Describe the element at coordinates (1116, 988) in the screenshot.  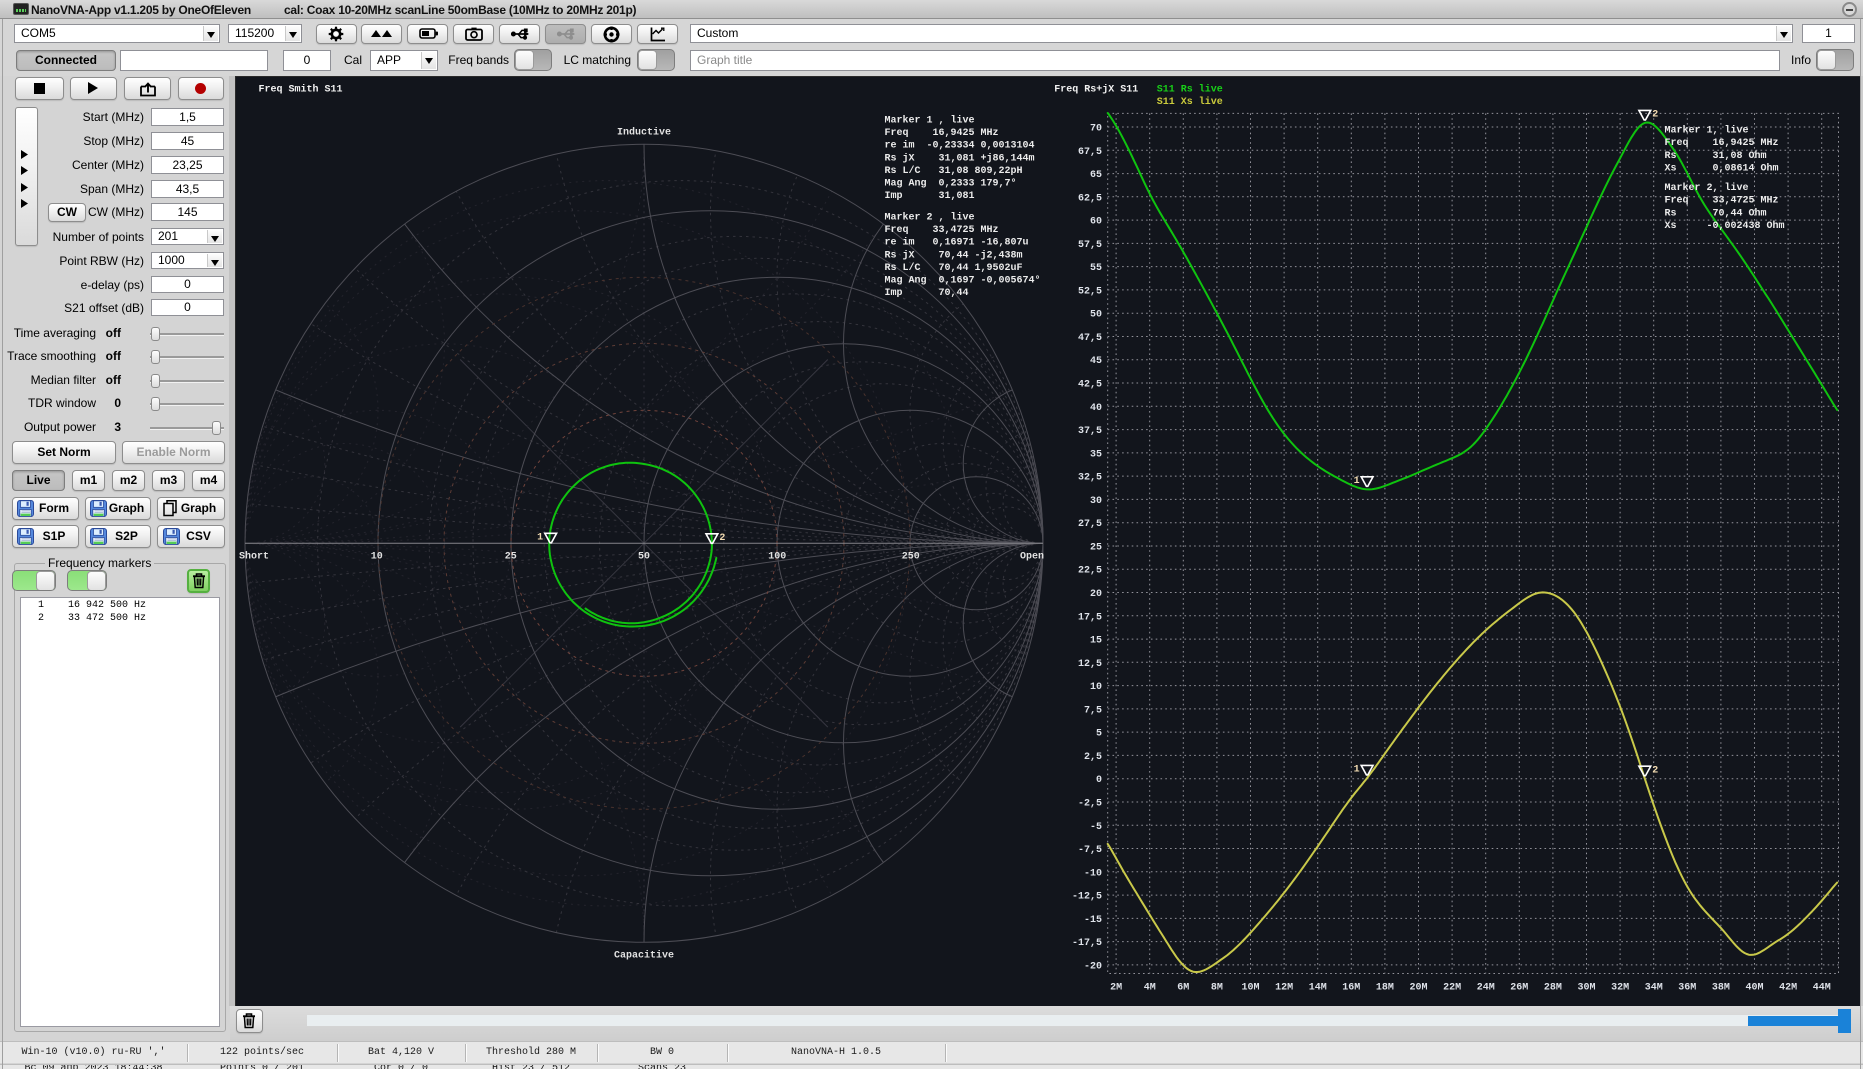
I see `svg-text: 2M` at that location.